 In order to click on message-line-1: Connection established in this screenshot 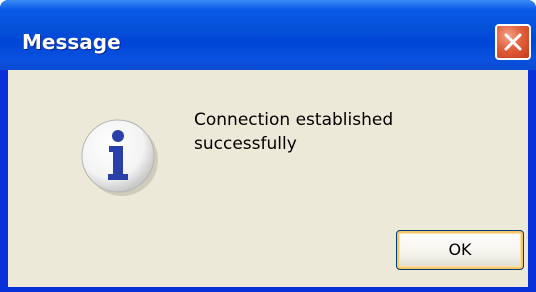, I will do `click(294, 120)`.